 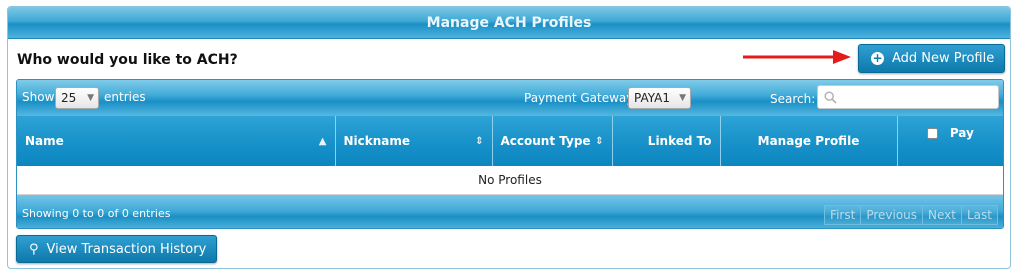 What do you see at coordinates (942, 214) in the screenshot?
I see `pager-next-button: Next` at bounding box center [942, 214].